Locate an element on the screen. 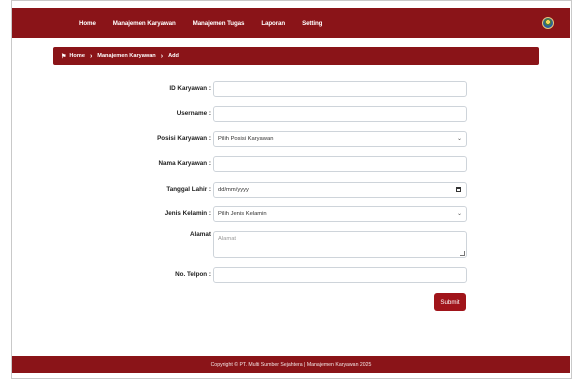 Image resolution: width=581 pixels, height=379 pixels. nama-karyawan-input is located at coordinates (340, 164).